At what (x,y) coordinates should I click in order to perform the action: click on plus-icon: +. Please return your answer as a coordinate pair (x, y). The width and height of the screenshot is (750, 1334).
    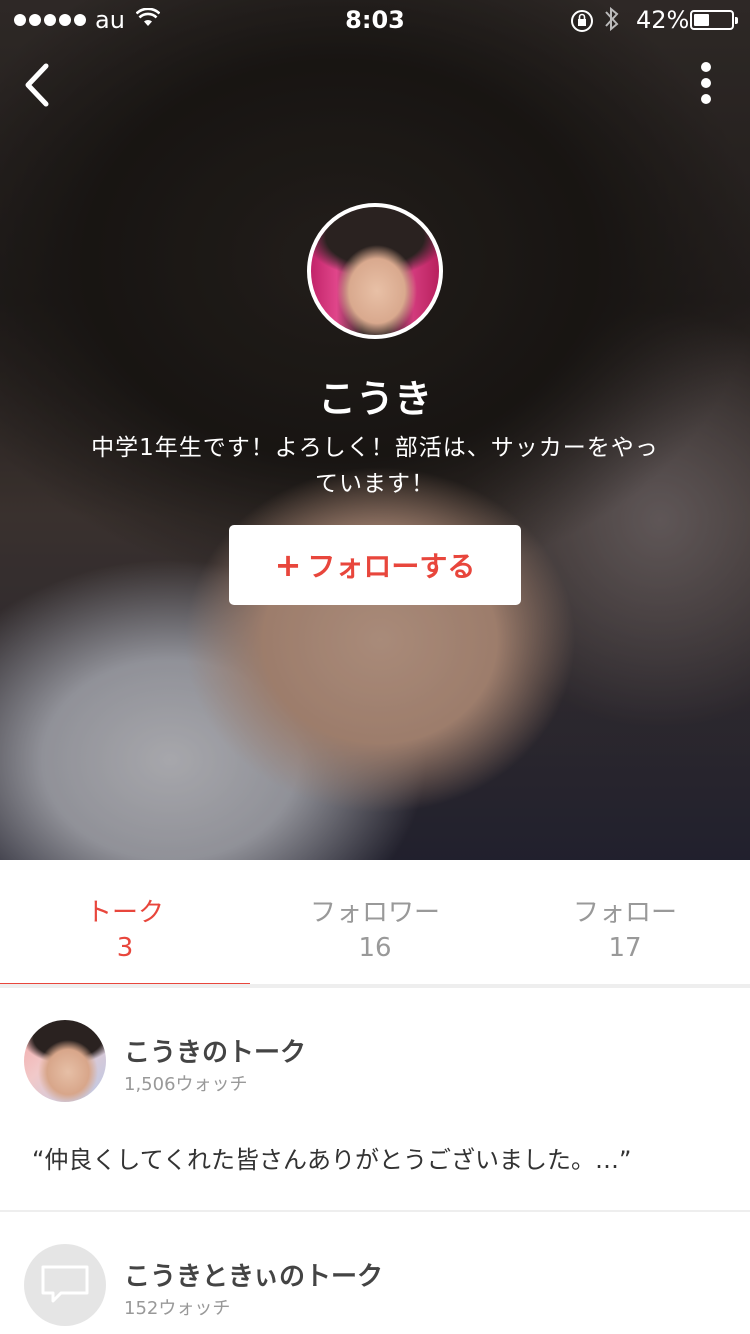
    Looking at the image, I should click on (288, 565).